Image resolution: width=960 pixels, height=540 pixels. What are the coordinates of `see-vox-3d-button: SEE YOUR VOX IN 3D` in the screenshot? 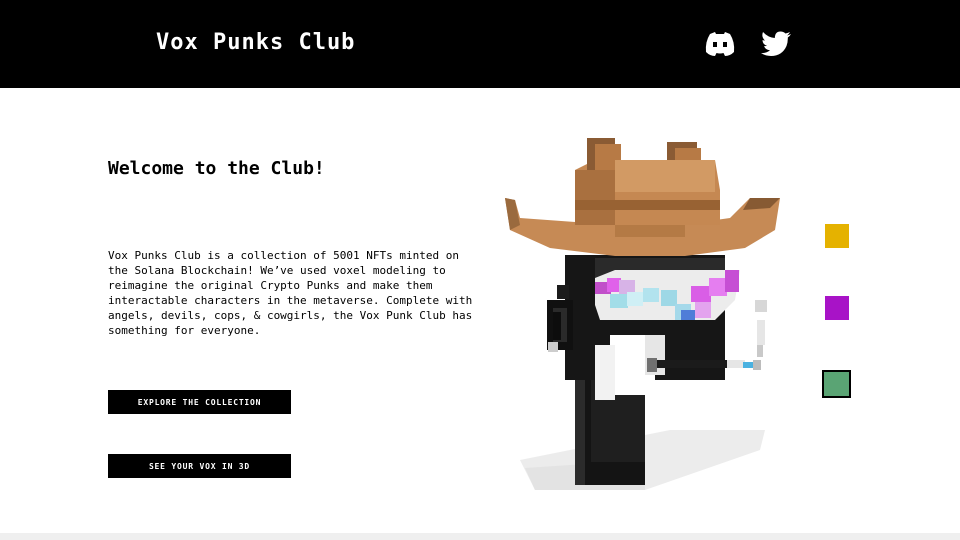 It's located at (199, 466).